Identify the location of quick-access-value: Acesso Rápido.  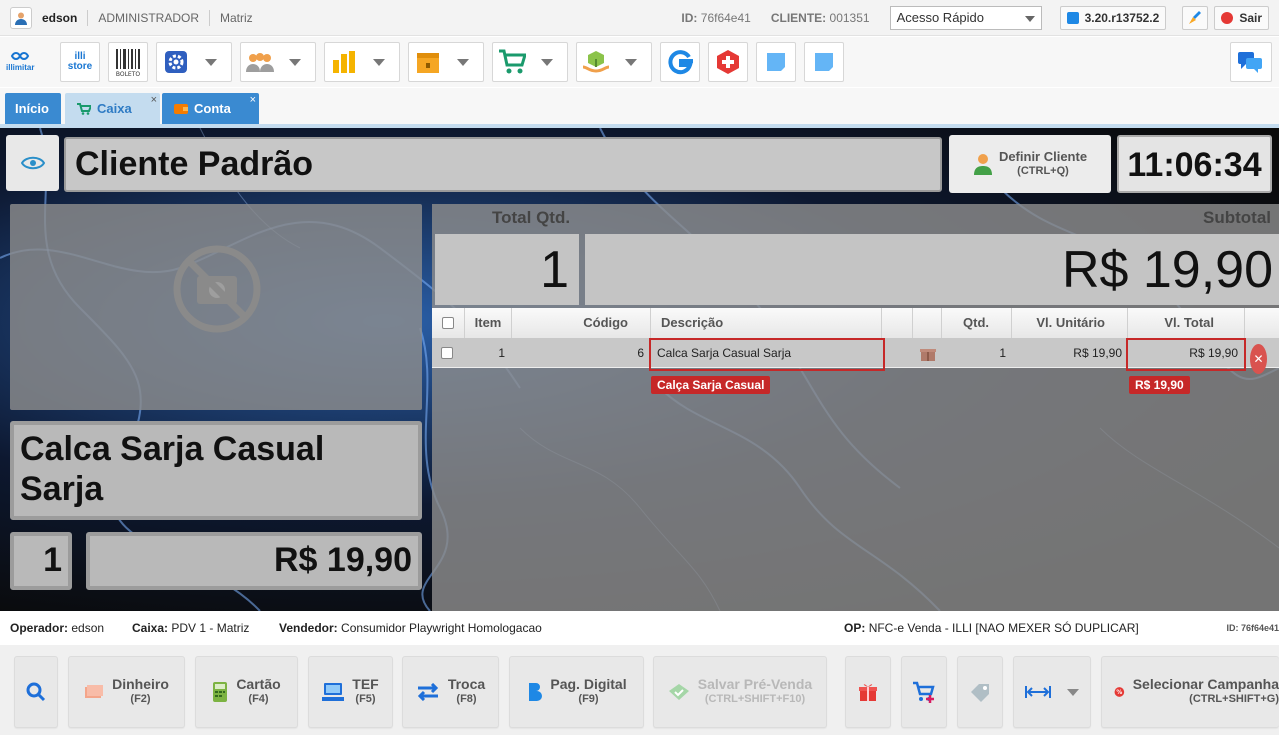
(940, 17).